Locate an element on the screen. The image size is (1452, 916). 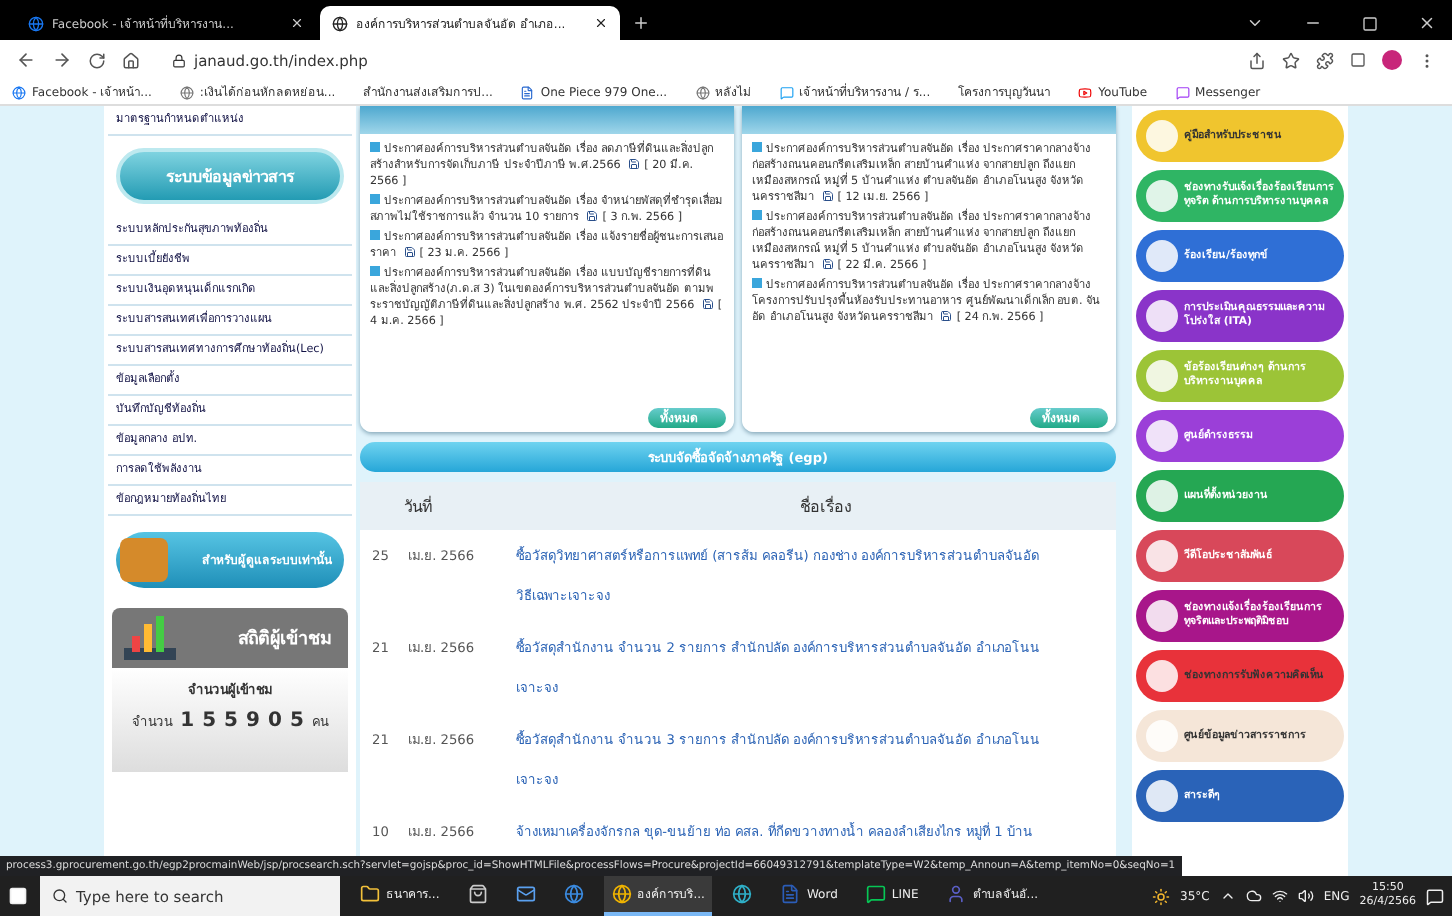
people-icon is located at coordinates (956, 894).